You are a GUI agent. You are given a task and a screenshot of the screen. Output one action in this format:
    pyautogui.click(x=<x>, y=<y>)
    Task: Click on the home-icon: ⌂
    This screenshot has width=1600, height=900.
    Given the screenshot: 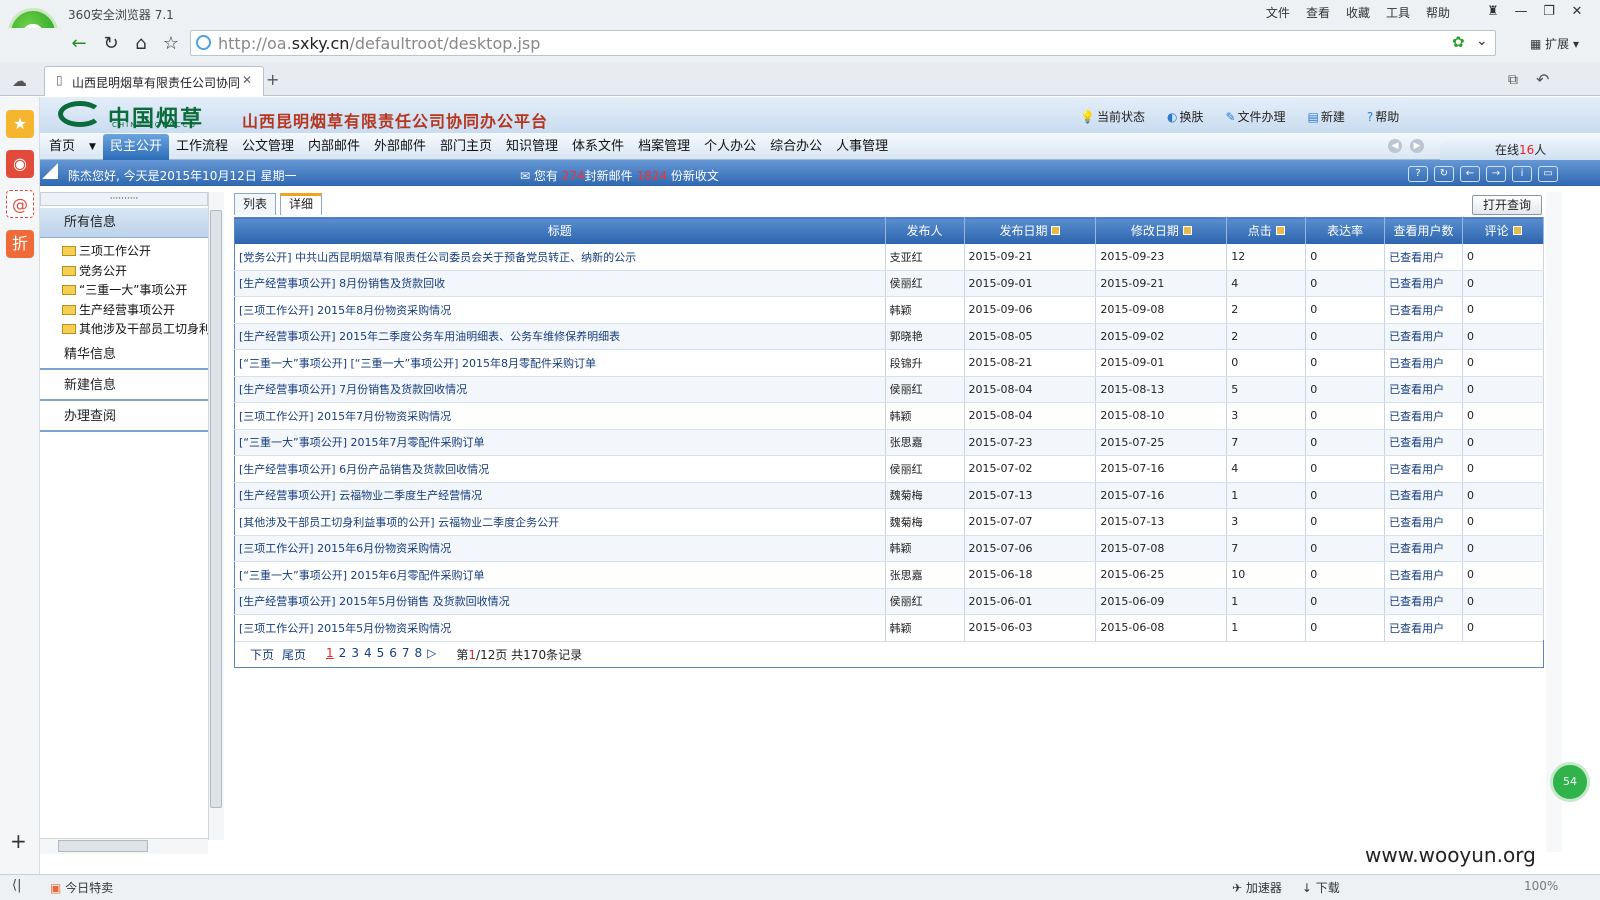 What is the action you would take?
    pyautogui.click(x=141, y=44)
    